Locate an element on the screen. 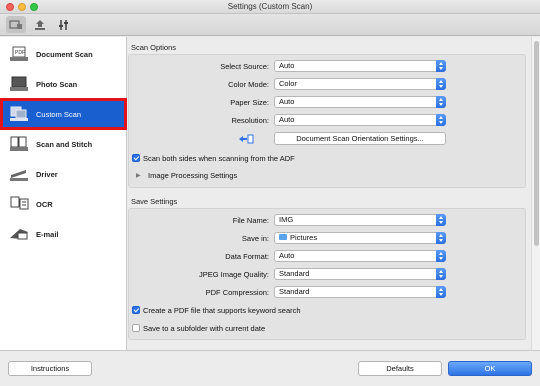  toolbar is located at coordinates (270, 25).